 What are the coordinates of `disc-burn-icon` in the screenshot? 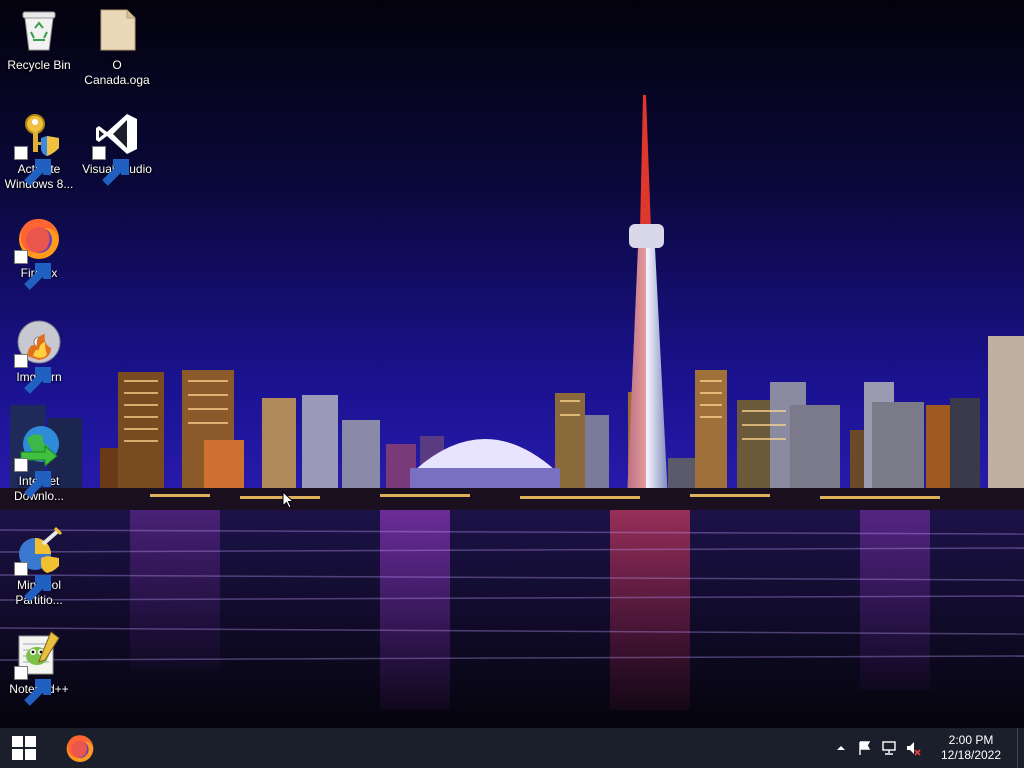 It's located at (38, 356).